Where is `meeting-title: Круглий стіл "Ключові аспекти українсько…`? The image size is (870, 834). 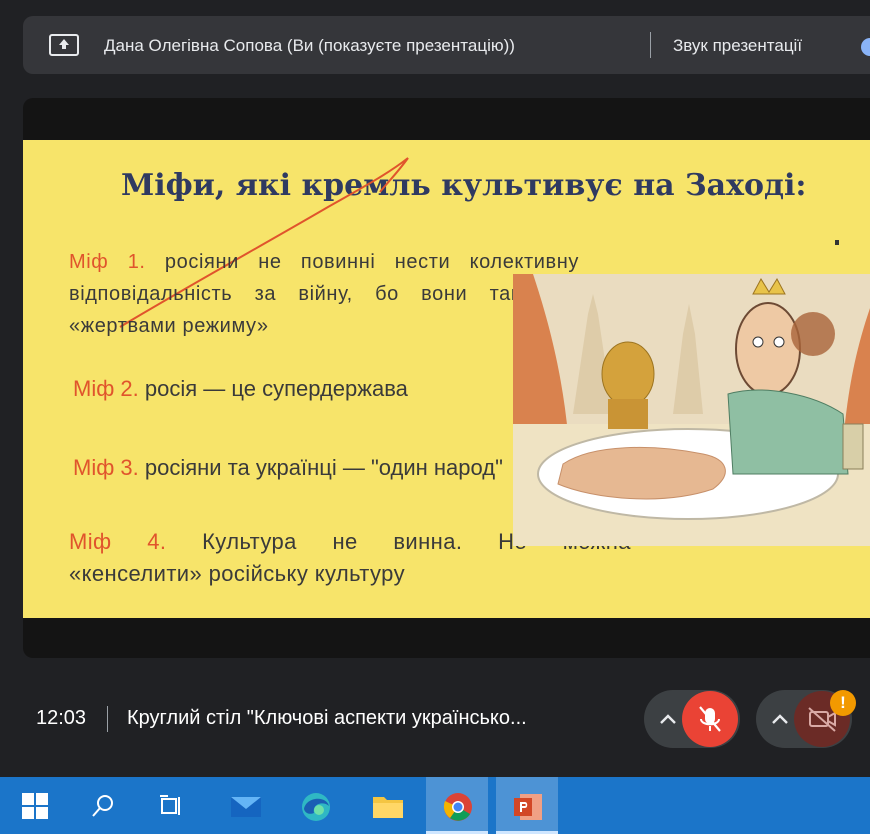 meeting-title: Круглий стіл "Ключові аспекти українсько… is located at coordinates (327, 718).